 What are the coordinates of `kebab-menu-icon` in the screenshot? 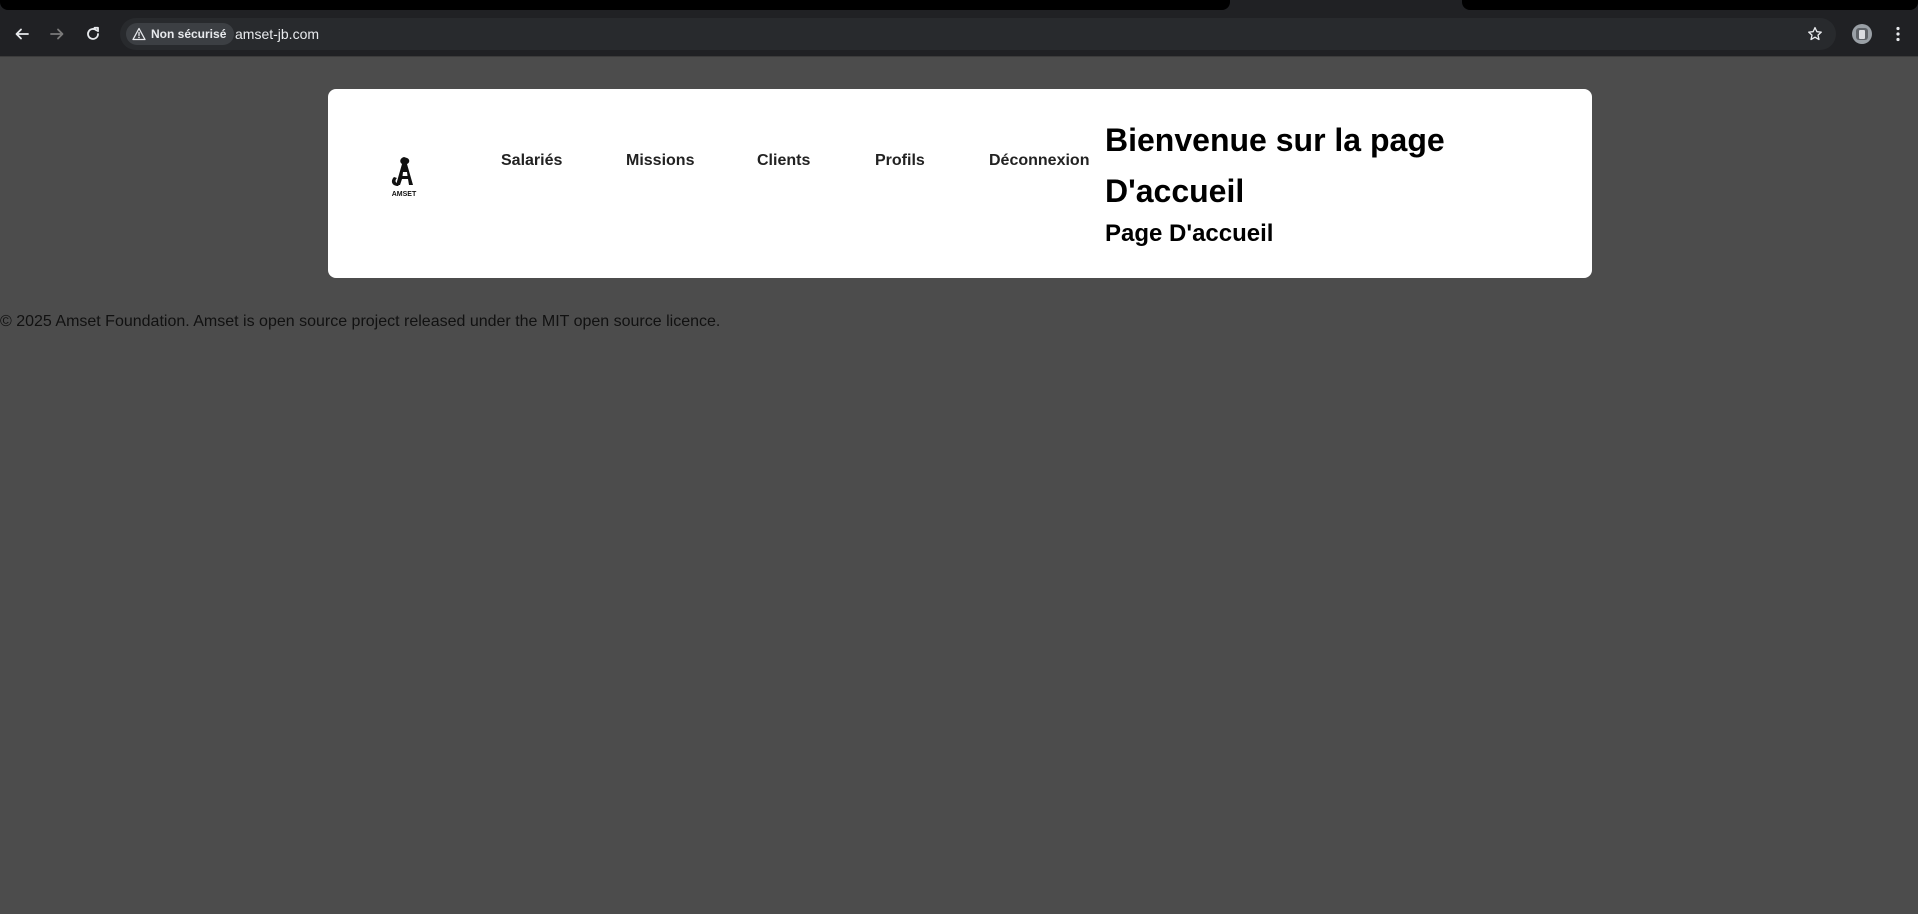 It's located at (1898, 34).